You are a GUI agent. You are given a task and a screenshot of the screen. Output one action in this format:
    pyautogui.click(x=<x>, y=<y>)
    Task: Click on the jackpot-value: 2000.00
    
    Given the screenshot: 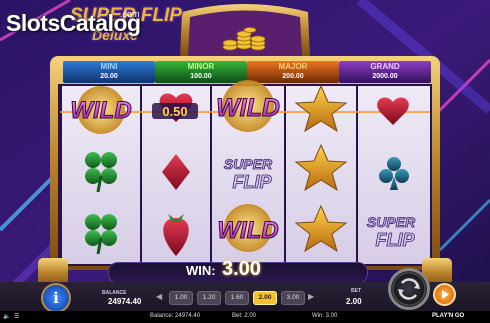 What is the action you would take?
    pyautogui.click(x=385, y=76)
    